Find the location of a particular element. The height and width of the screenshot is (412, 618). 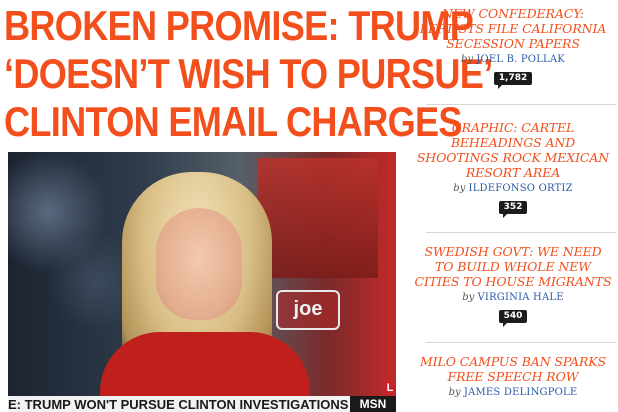

background-lights is located at coordinates (73, 252).